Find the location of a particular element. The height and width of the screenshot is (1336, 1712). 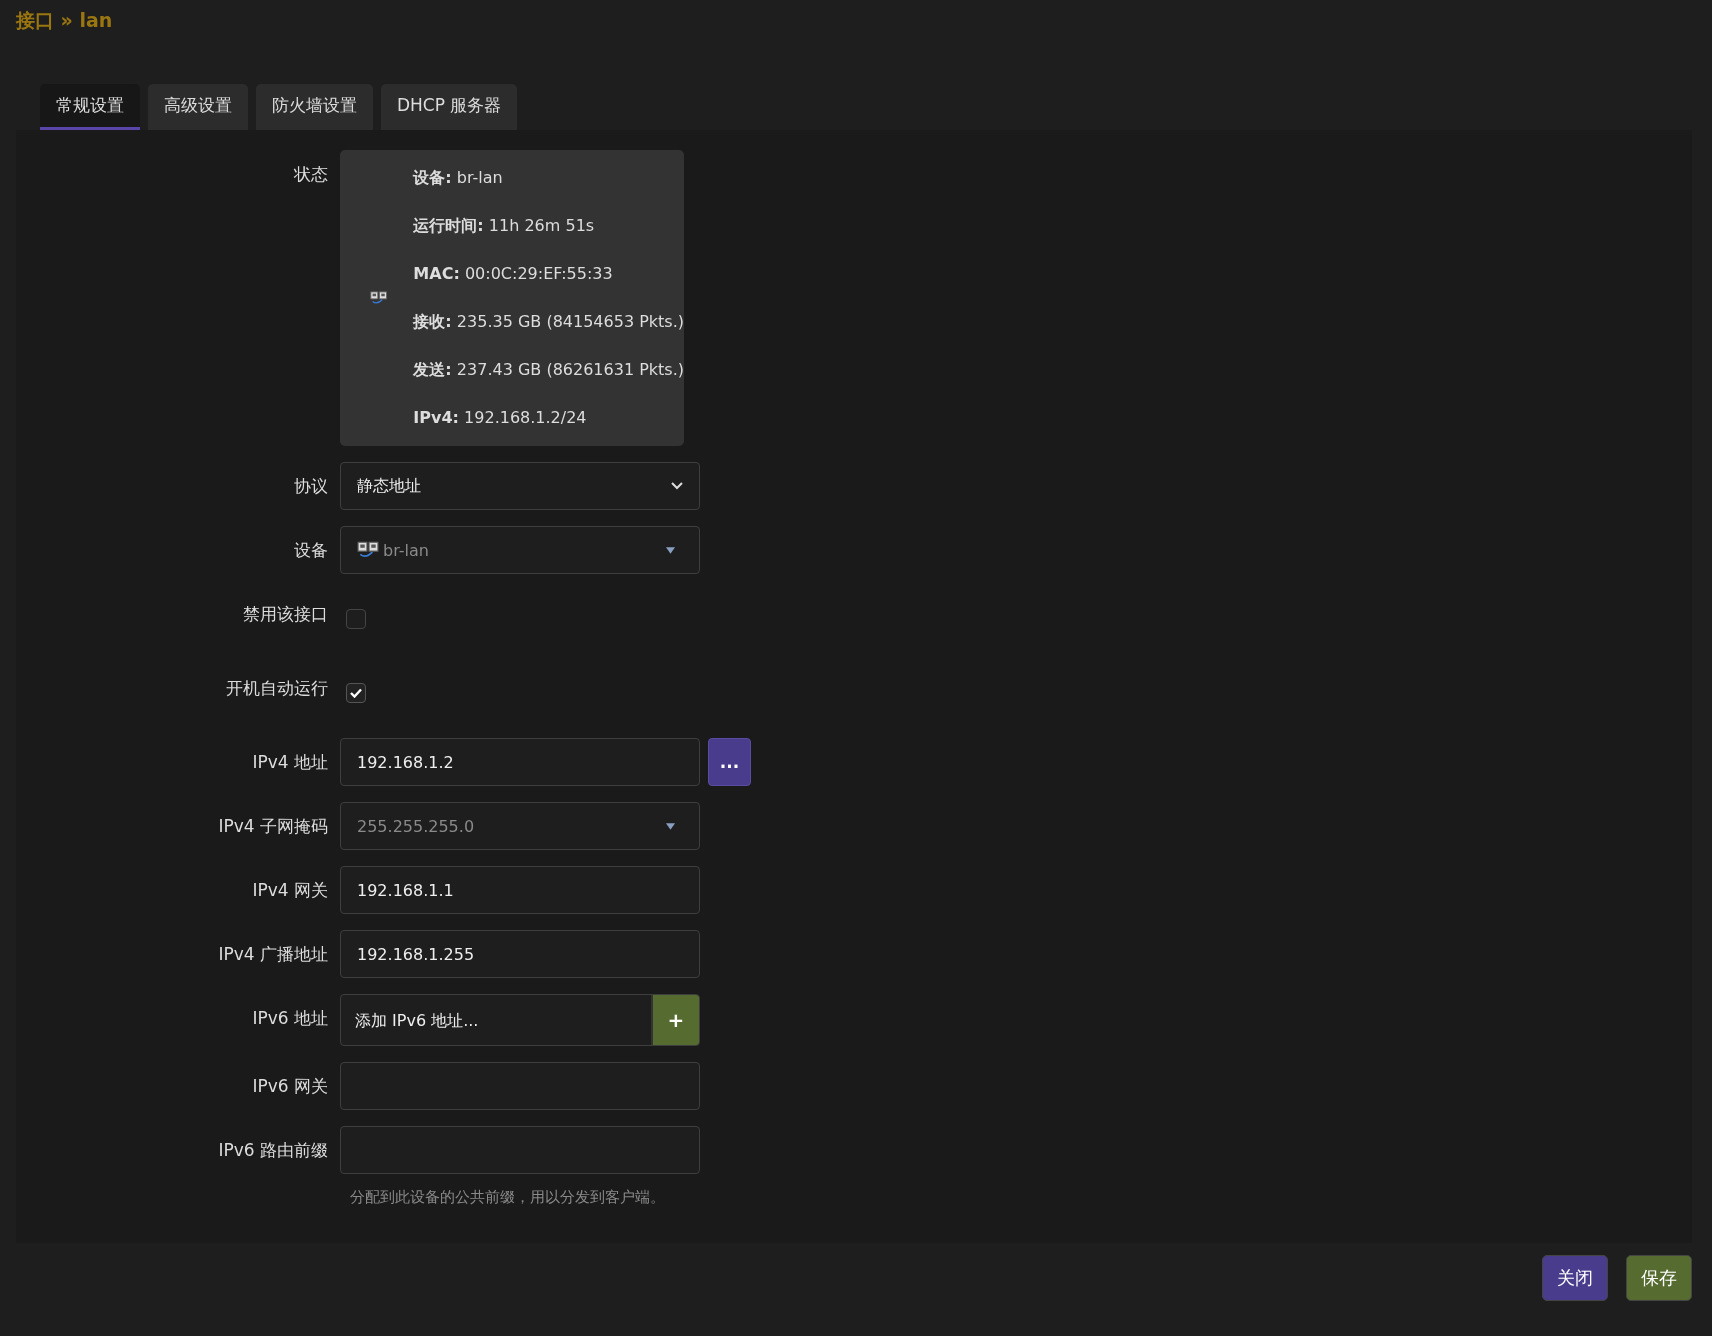

tab: DHCP 服务器 is located at coordinates (449, 107).